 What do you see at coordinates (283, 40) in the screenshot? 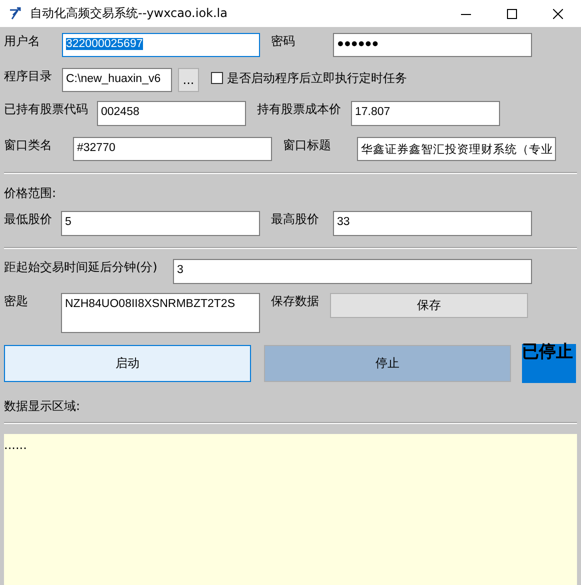
I see `field-label: 密码` at bounding box center [283, 40].